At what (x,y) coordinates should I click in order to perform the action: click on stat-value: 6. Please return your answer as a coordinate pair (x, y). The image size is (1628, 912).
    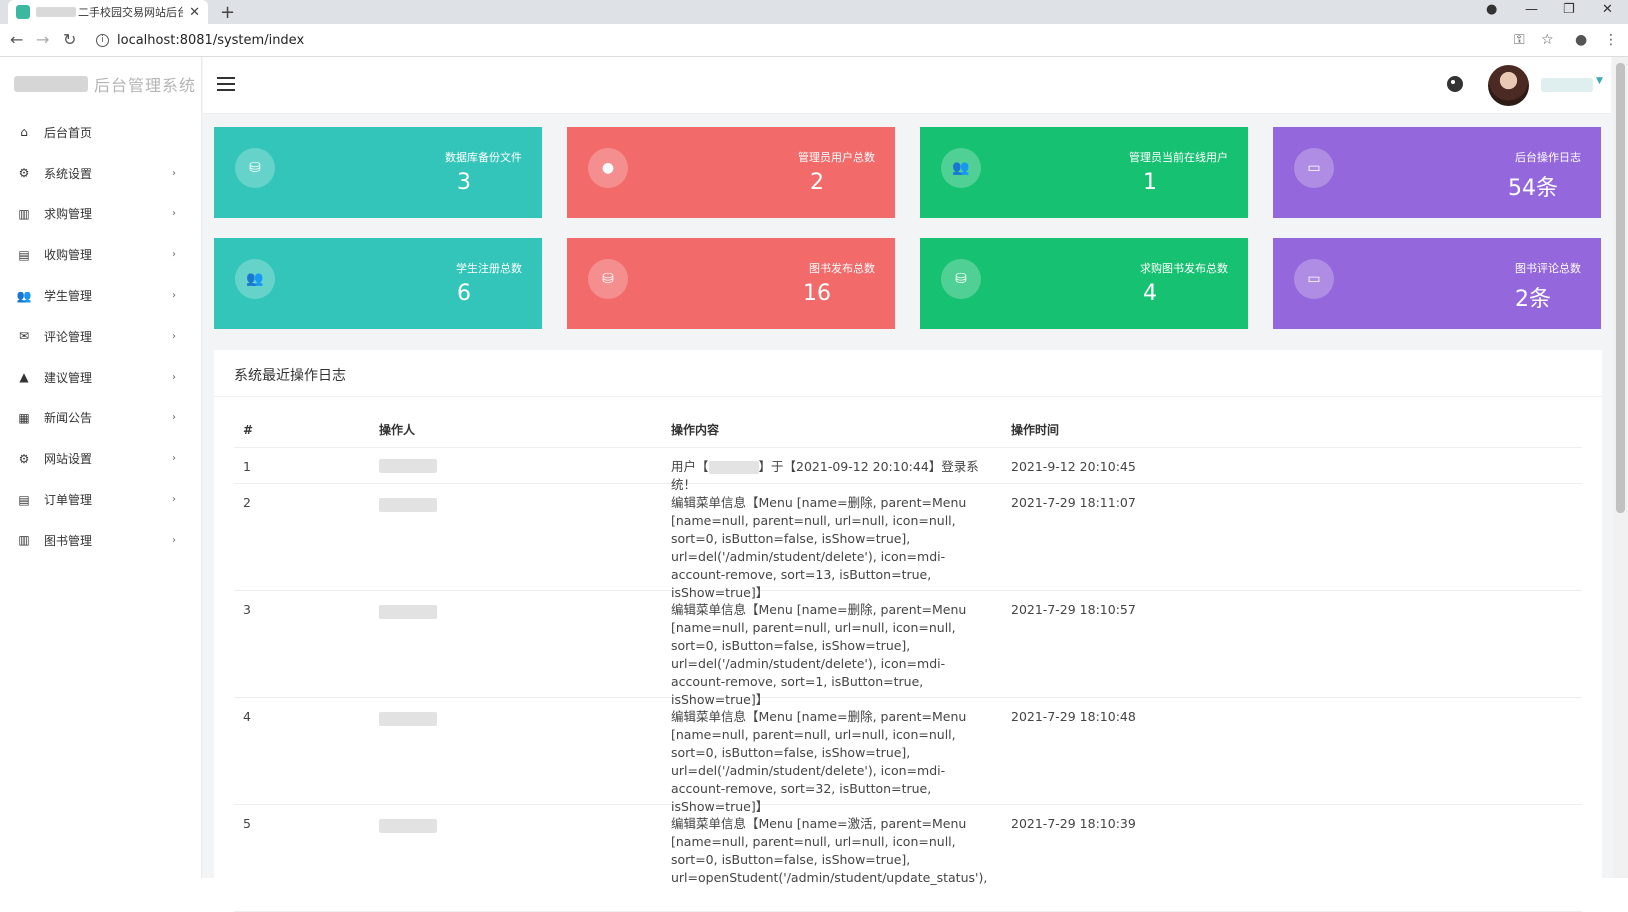
    Looking at the image, I should click on (464, 293).